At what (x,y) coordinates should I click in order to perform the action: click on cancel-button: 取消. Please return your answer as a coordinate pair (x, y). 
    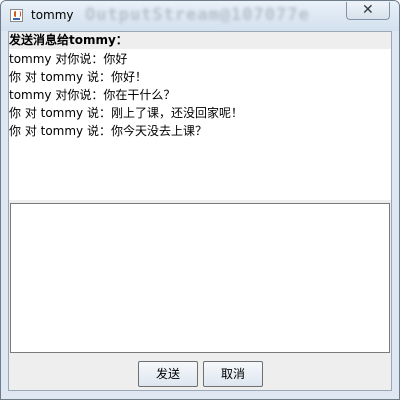
    Looking at the image, I should click on (233, 374).